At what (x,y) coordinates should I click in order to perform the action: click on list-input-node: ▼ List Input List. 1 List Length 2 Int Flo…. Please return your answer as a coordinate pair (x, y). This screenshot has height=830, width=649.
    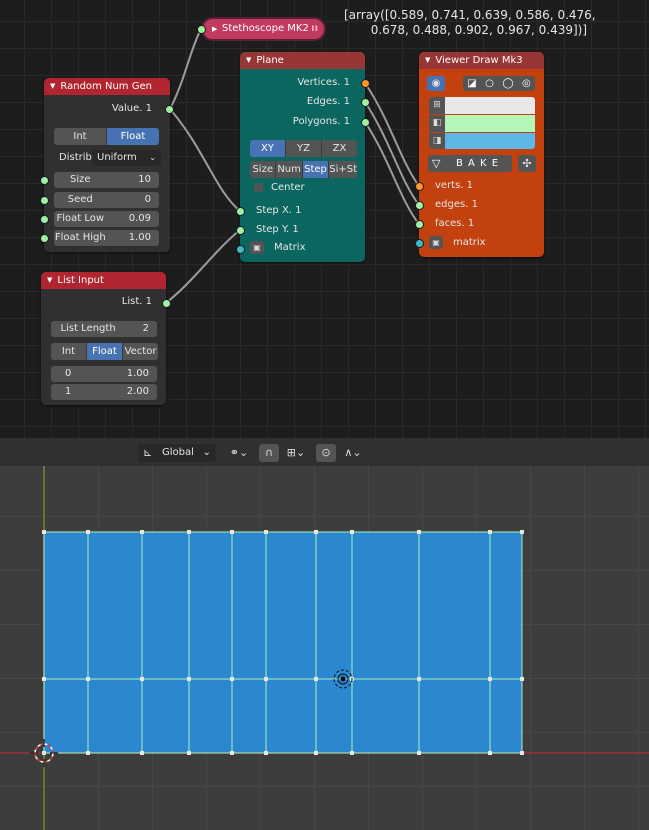
    Looking at the image, I should click on (106, 338).